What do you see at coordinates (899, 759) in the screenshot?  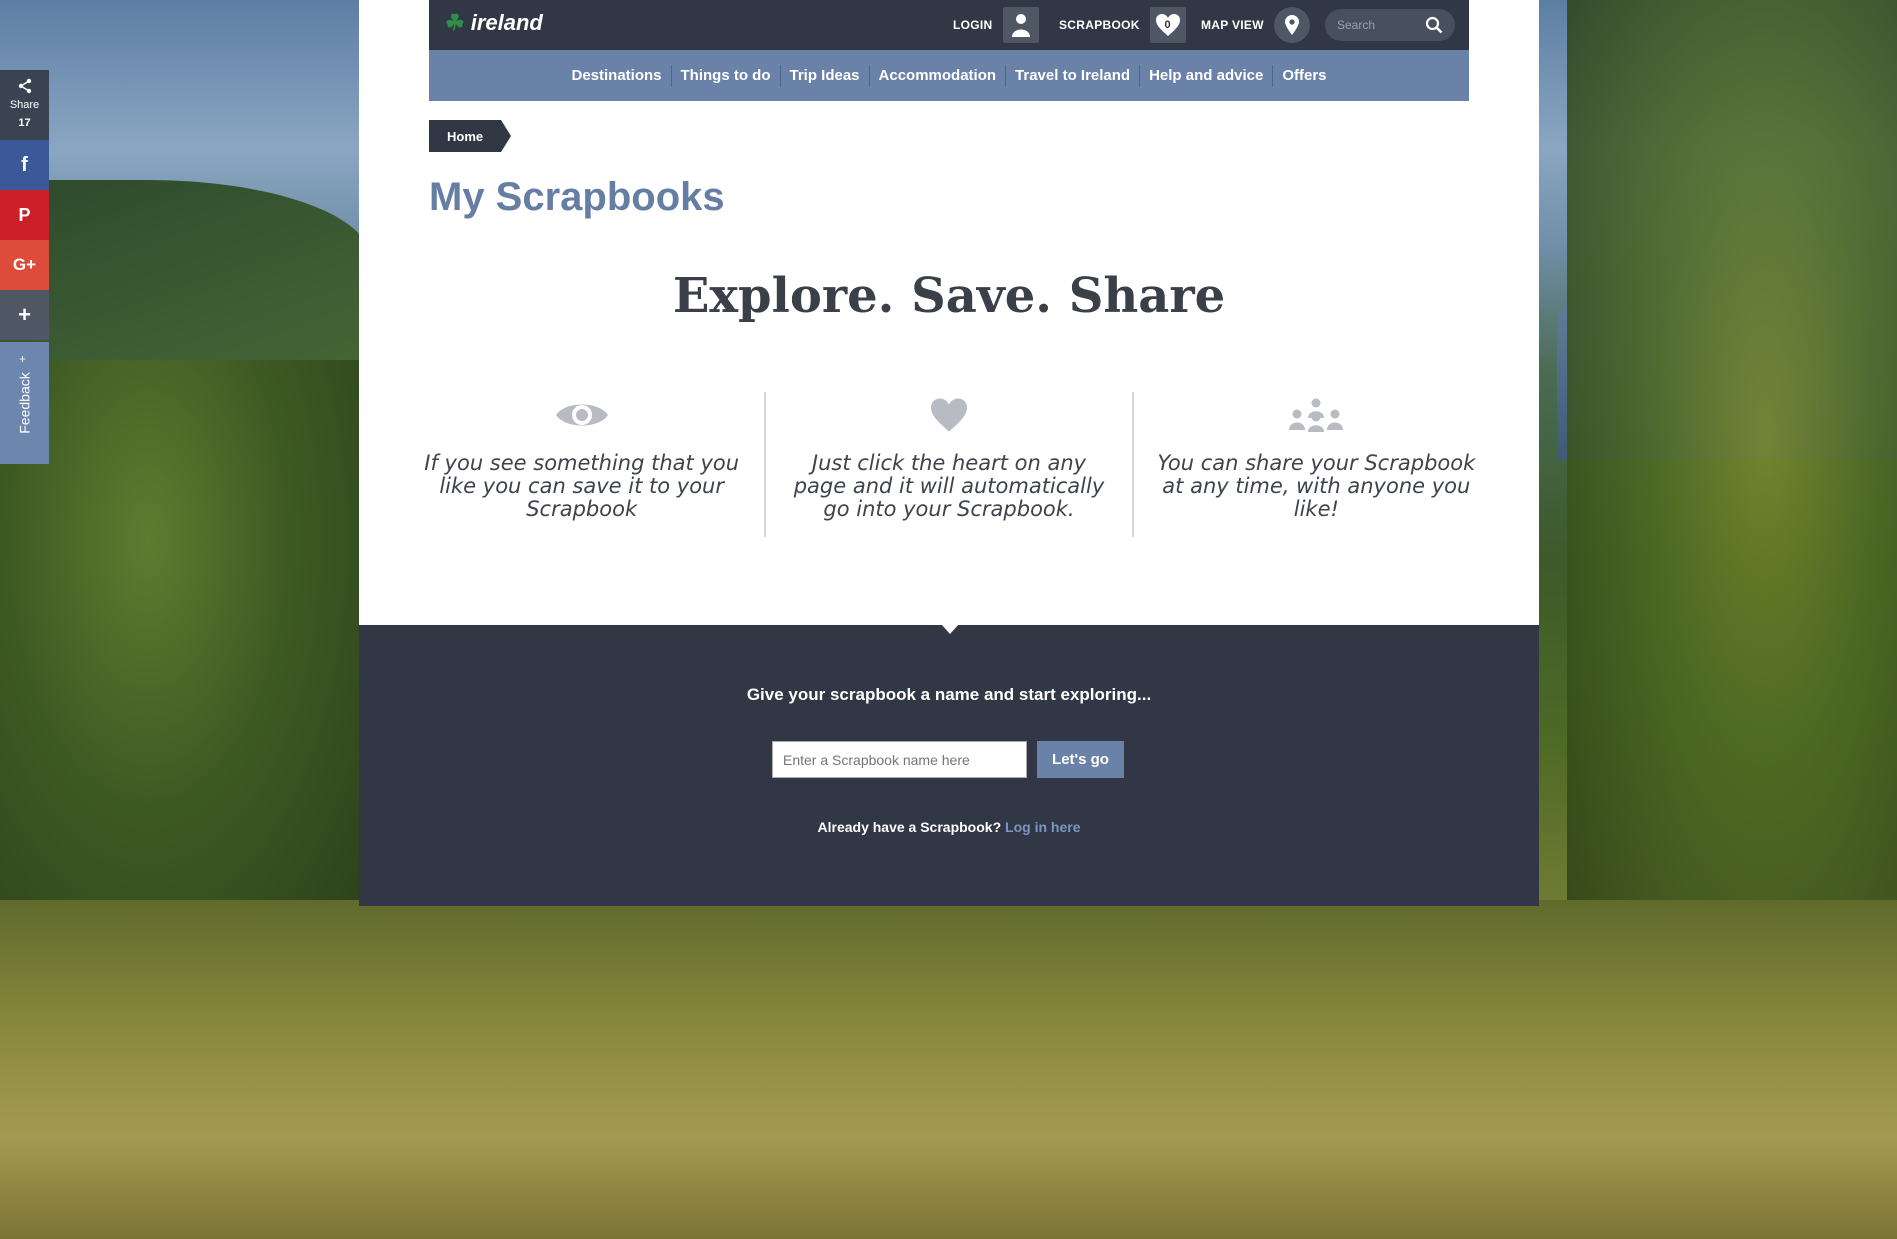 I see `scrapbook-name-input` at bounding box center [899, 759].